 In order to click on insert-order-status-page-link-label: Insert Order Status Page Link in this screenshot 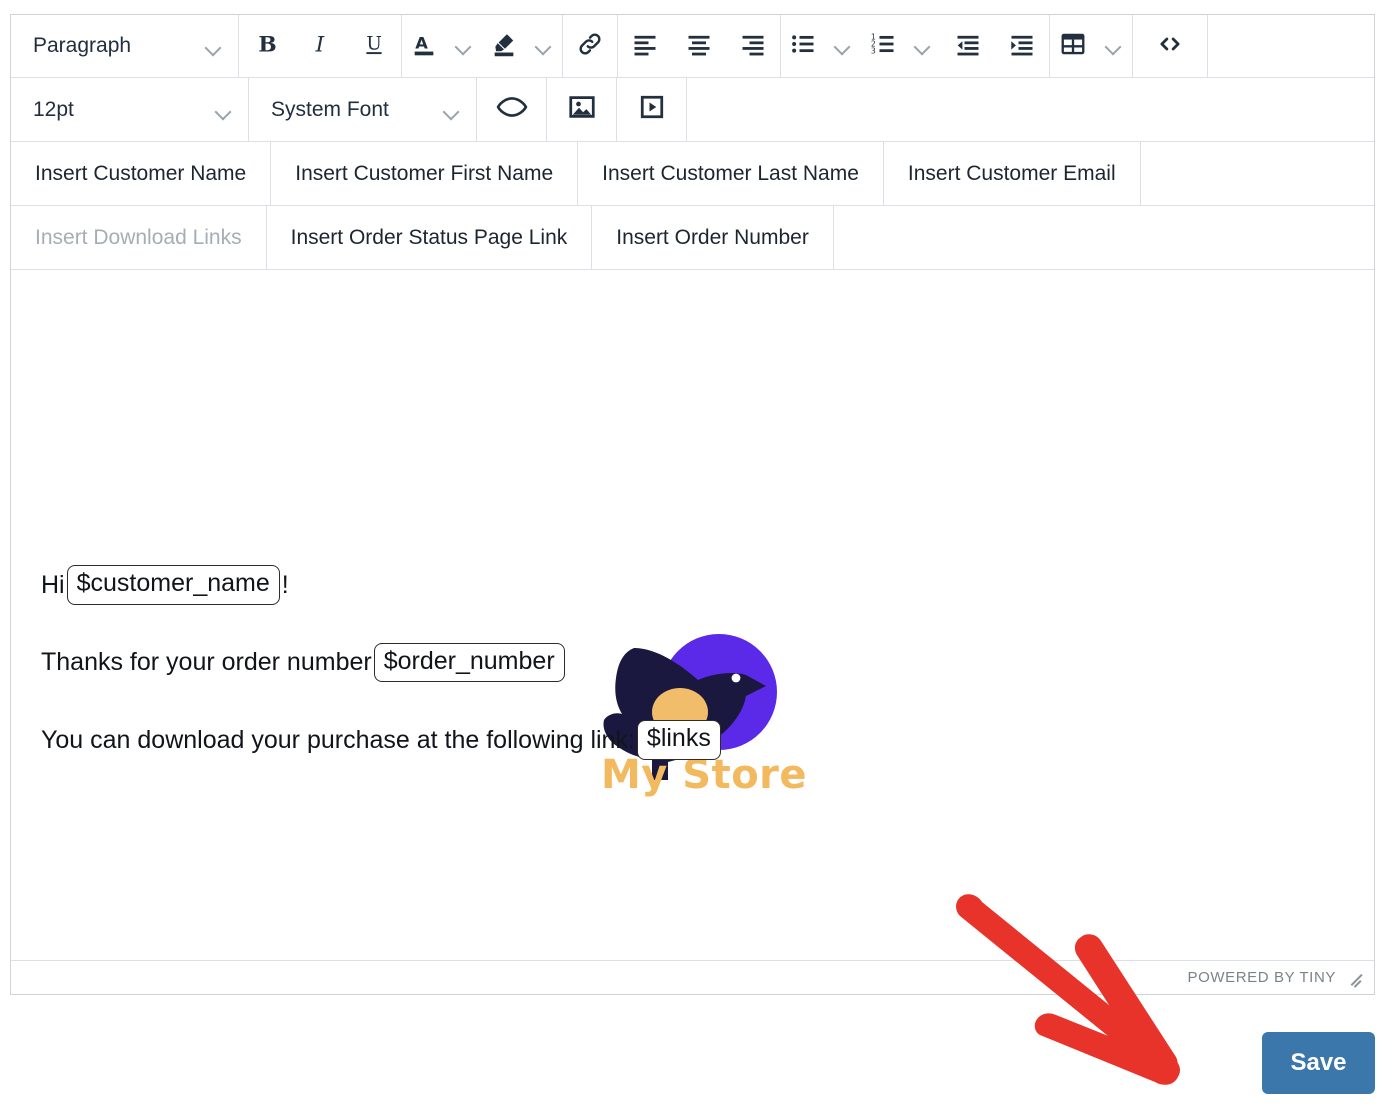, I will do `click(429, 237)`.